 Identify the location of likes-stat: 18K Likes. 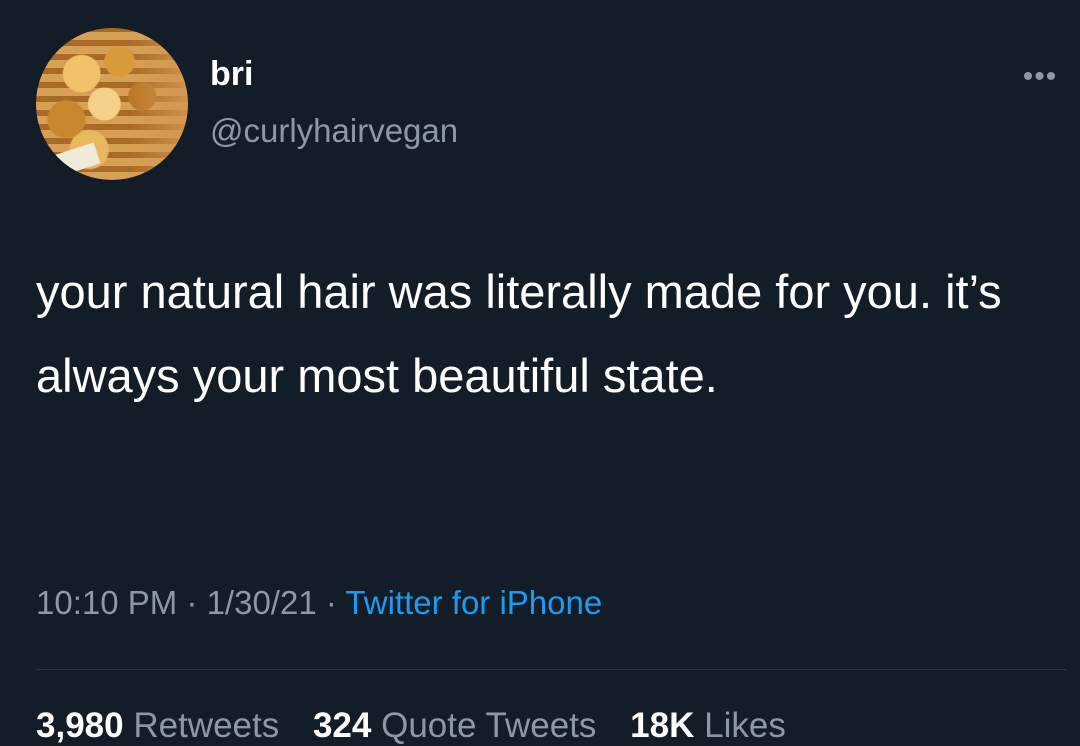
(708, 725).